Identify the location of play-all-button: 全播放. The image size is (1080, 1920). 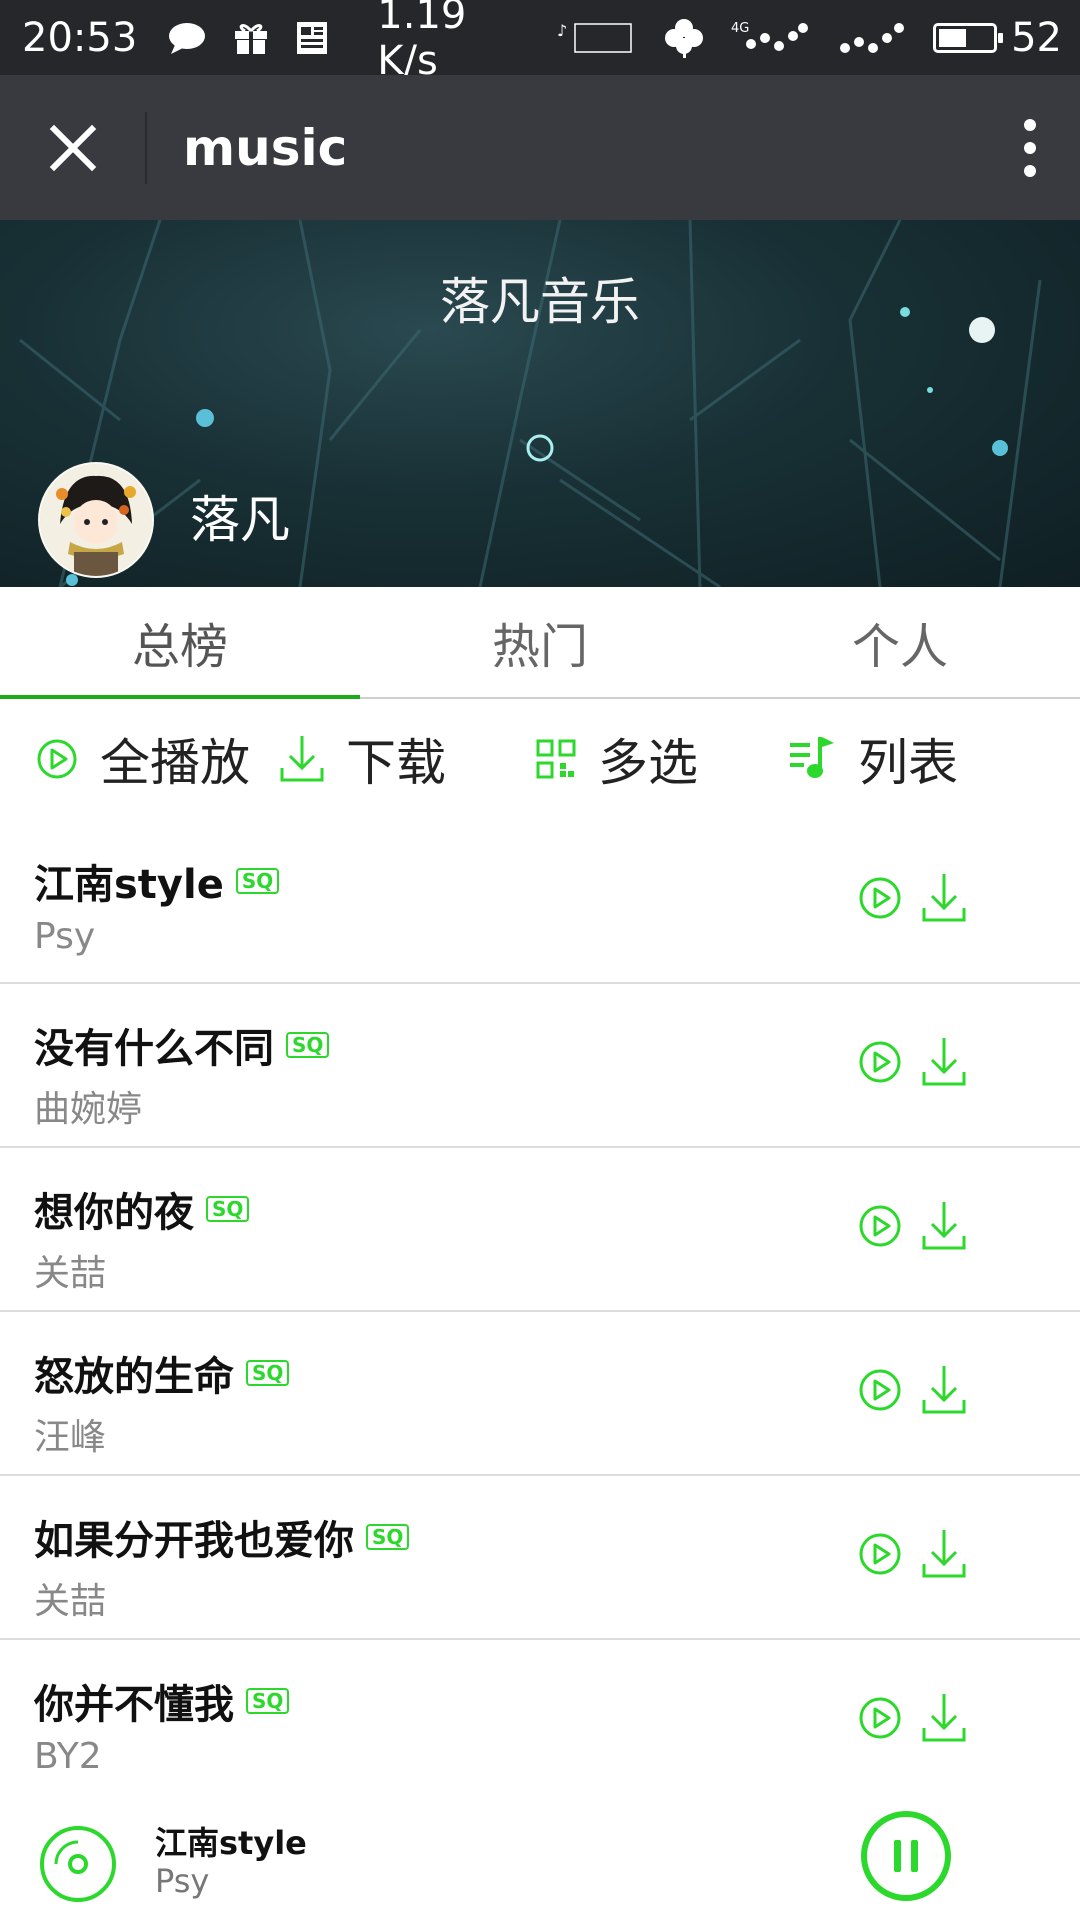
(143, 759).